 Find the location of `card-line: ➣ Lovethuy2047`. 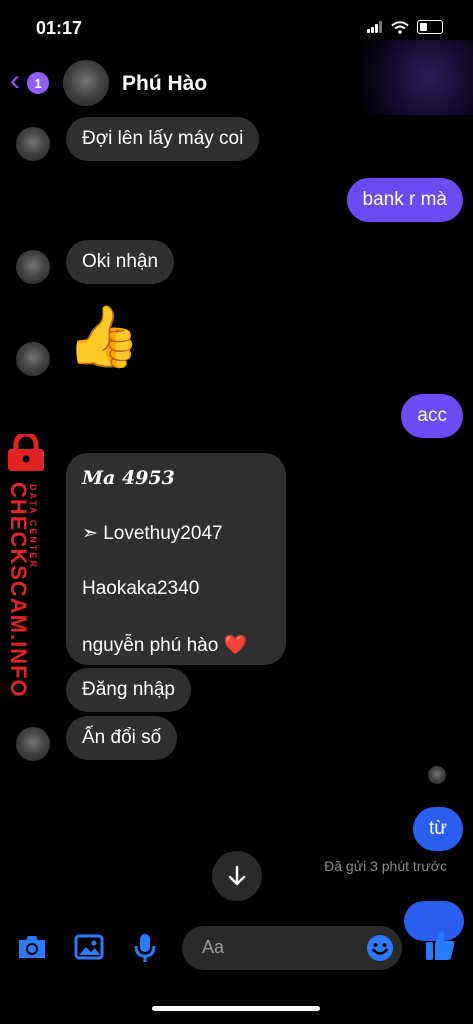

card-line: ➣ Lovethuy2047 is located at coordinates (152, 533).